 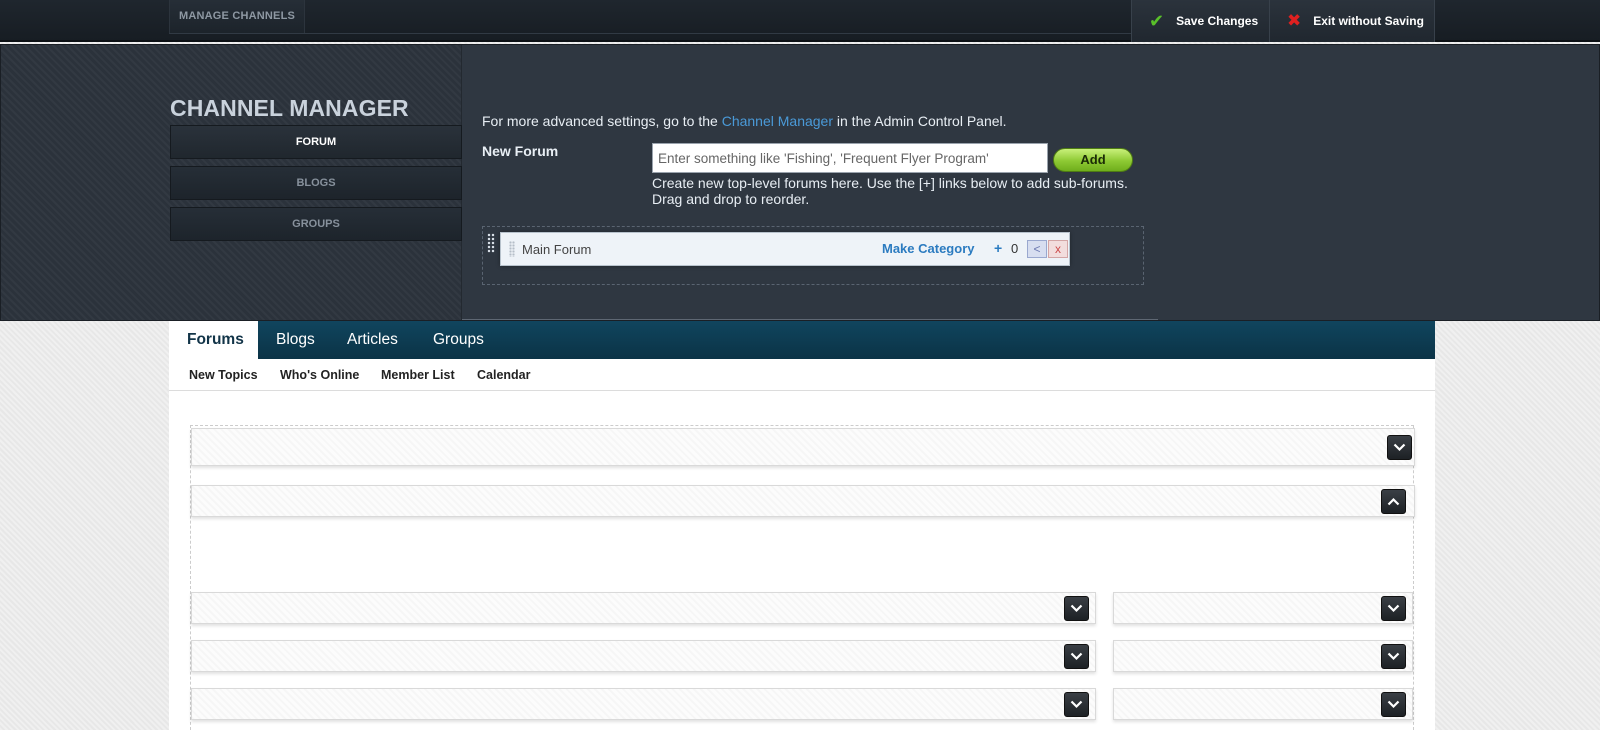 What do you see at coordinates (998, 248) in the screenshot?
I see `add-subforum-link: +` at bounding box center [998, 248].